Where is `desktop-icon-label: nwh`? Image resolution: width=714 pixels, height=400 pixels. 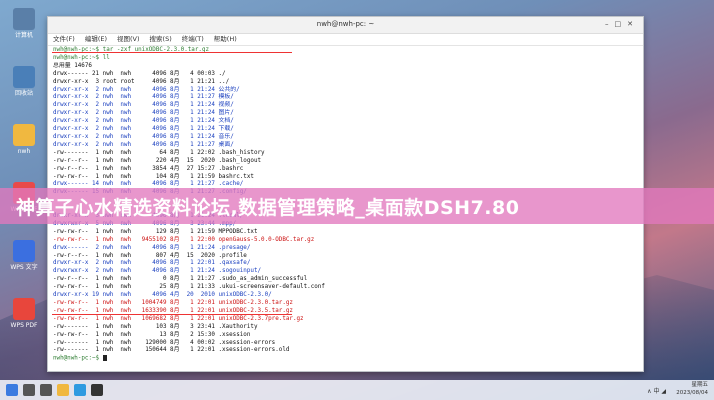 desktop-icon-label: nwh is located at coordinates (24, 151).